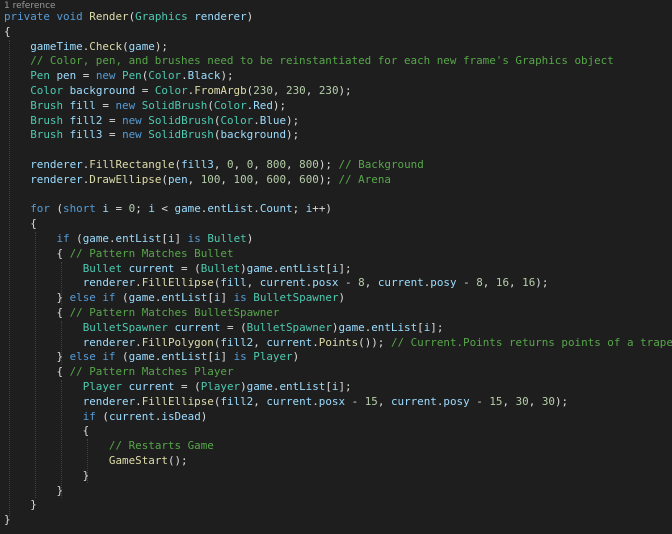 This screenshot has height=534, width=672. I want to click on code-line: { // Pattern Matches Bullet, so click(338, 254).